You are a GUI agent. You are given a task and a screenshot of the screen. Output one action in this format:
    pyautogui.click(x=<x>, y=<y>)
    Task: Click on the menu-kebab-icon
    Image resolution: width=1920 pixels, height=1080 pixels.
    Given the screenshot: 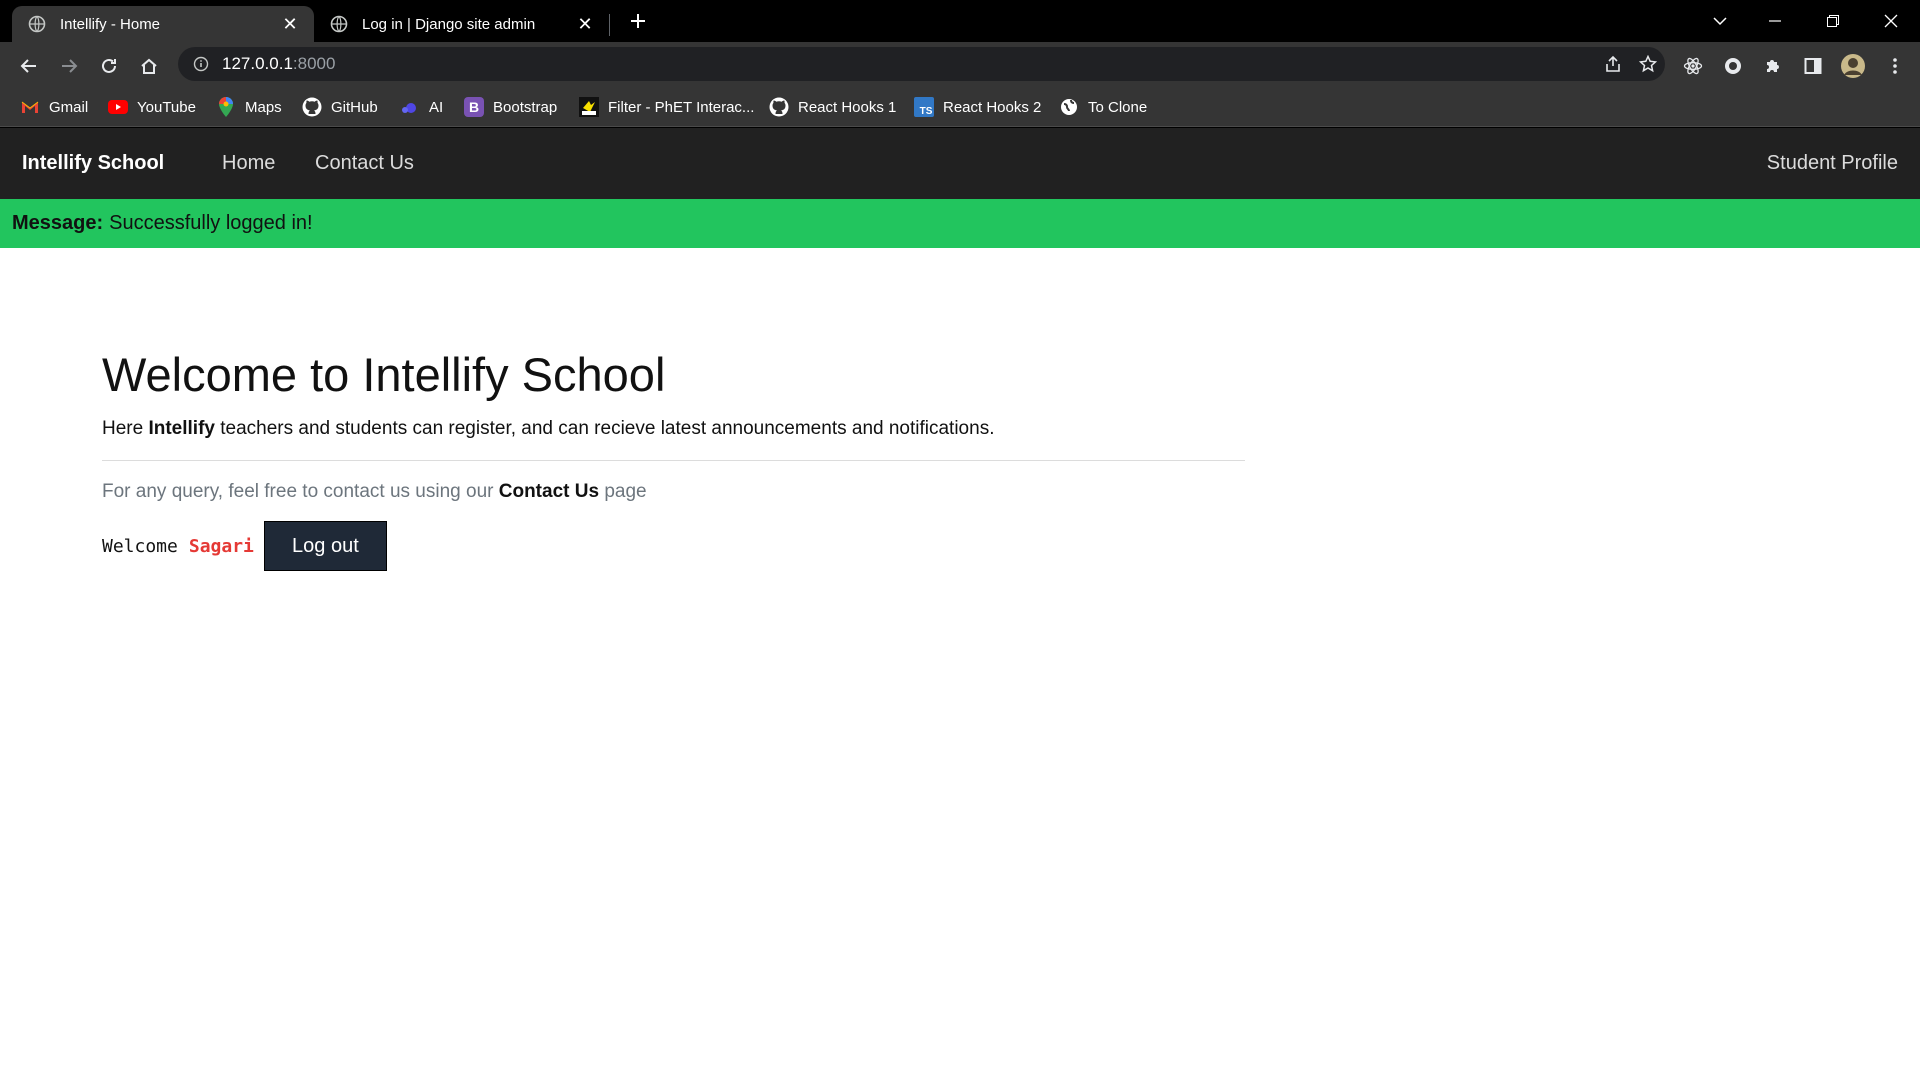 What is the action you would take?
    pyautogui.click(x=1895, y=66)
    